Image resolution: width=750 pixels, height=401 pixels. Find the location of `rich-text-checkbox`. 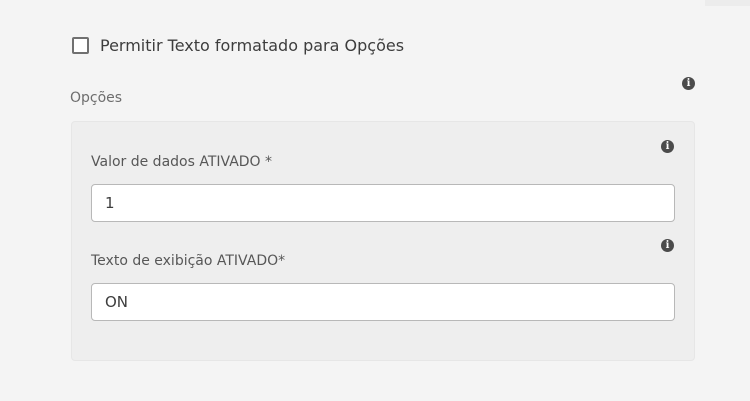

rich-text-checkbox is located at coordinates (80, 45).